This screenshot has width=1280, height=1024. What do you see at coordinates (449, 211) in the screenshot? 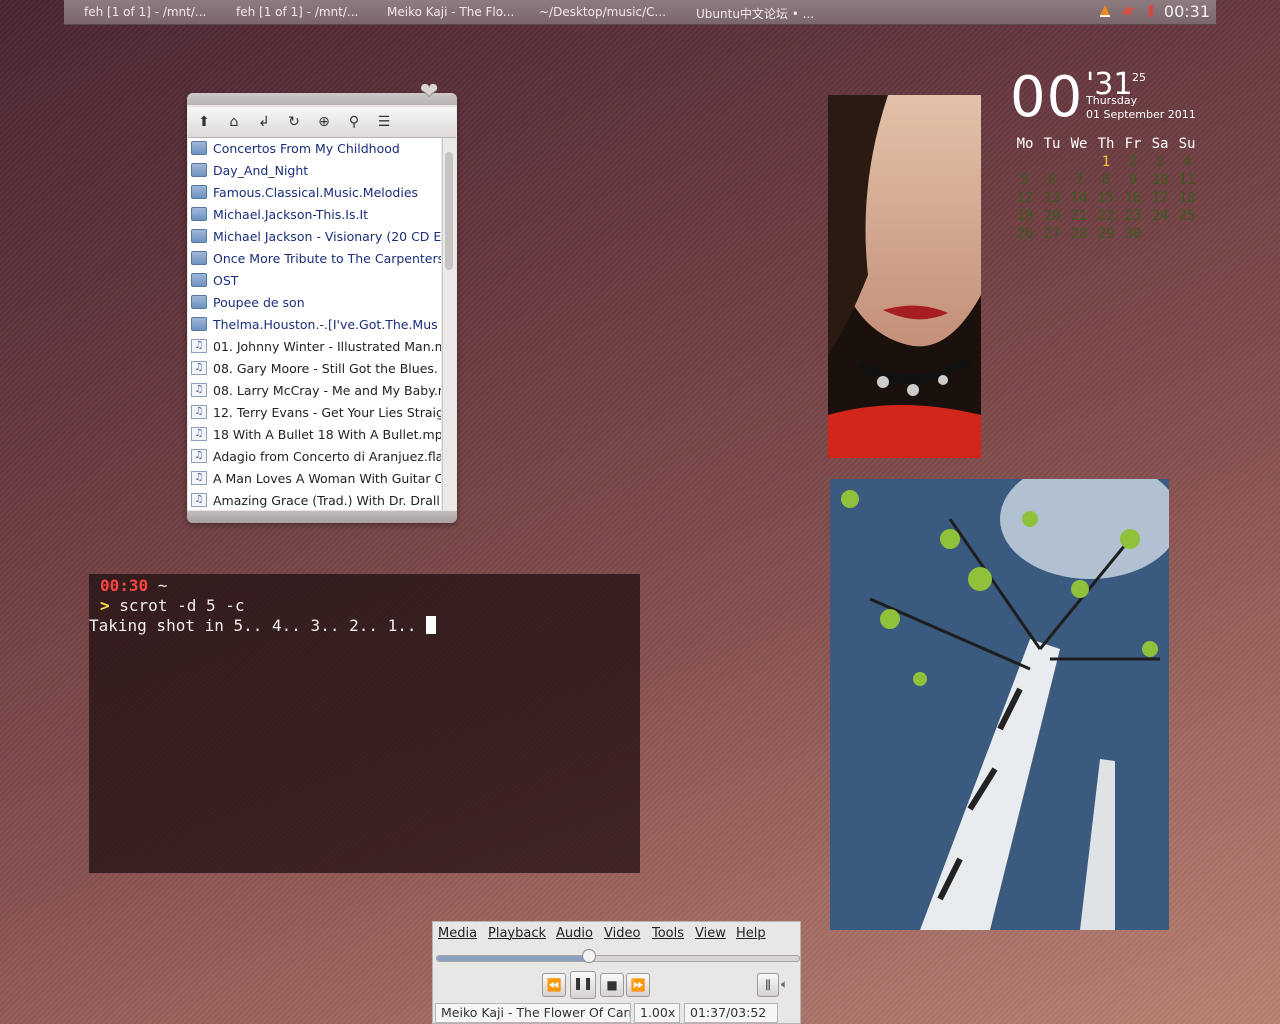
I see `scrollbar-thumb` at bounding box center [449, 211].